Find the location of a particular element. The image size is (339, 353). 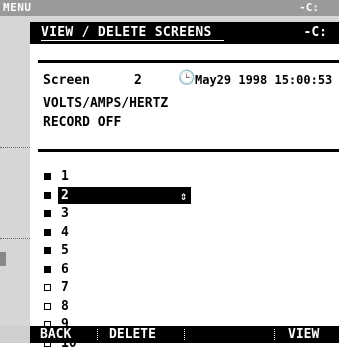

selection-highlight is located at coordinates (124, 195).